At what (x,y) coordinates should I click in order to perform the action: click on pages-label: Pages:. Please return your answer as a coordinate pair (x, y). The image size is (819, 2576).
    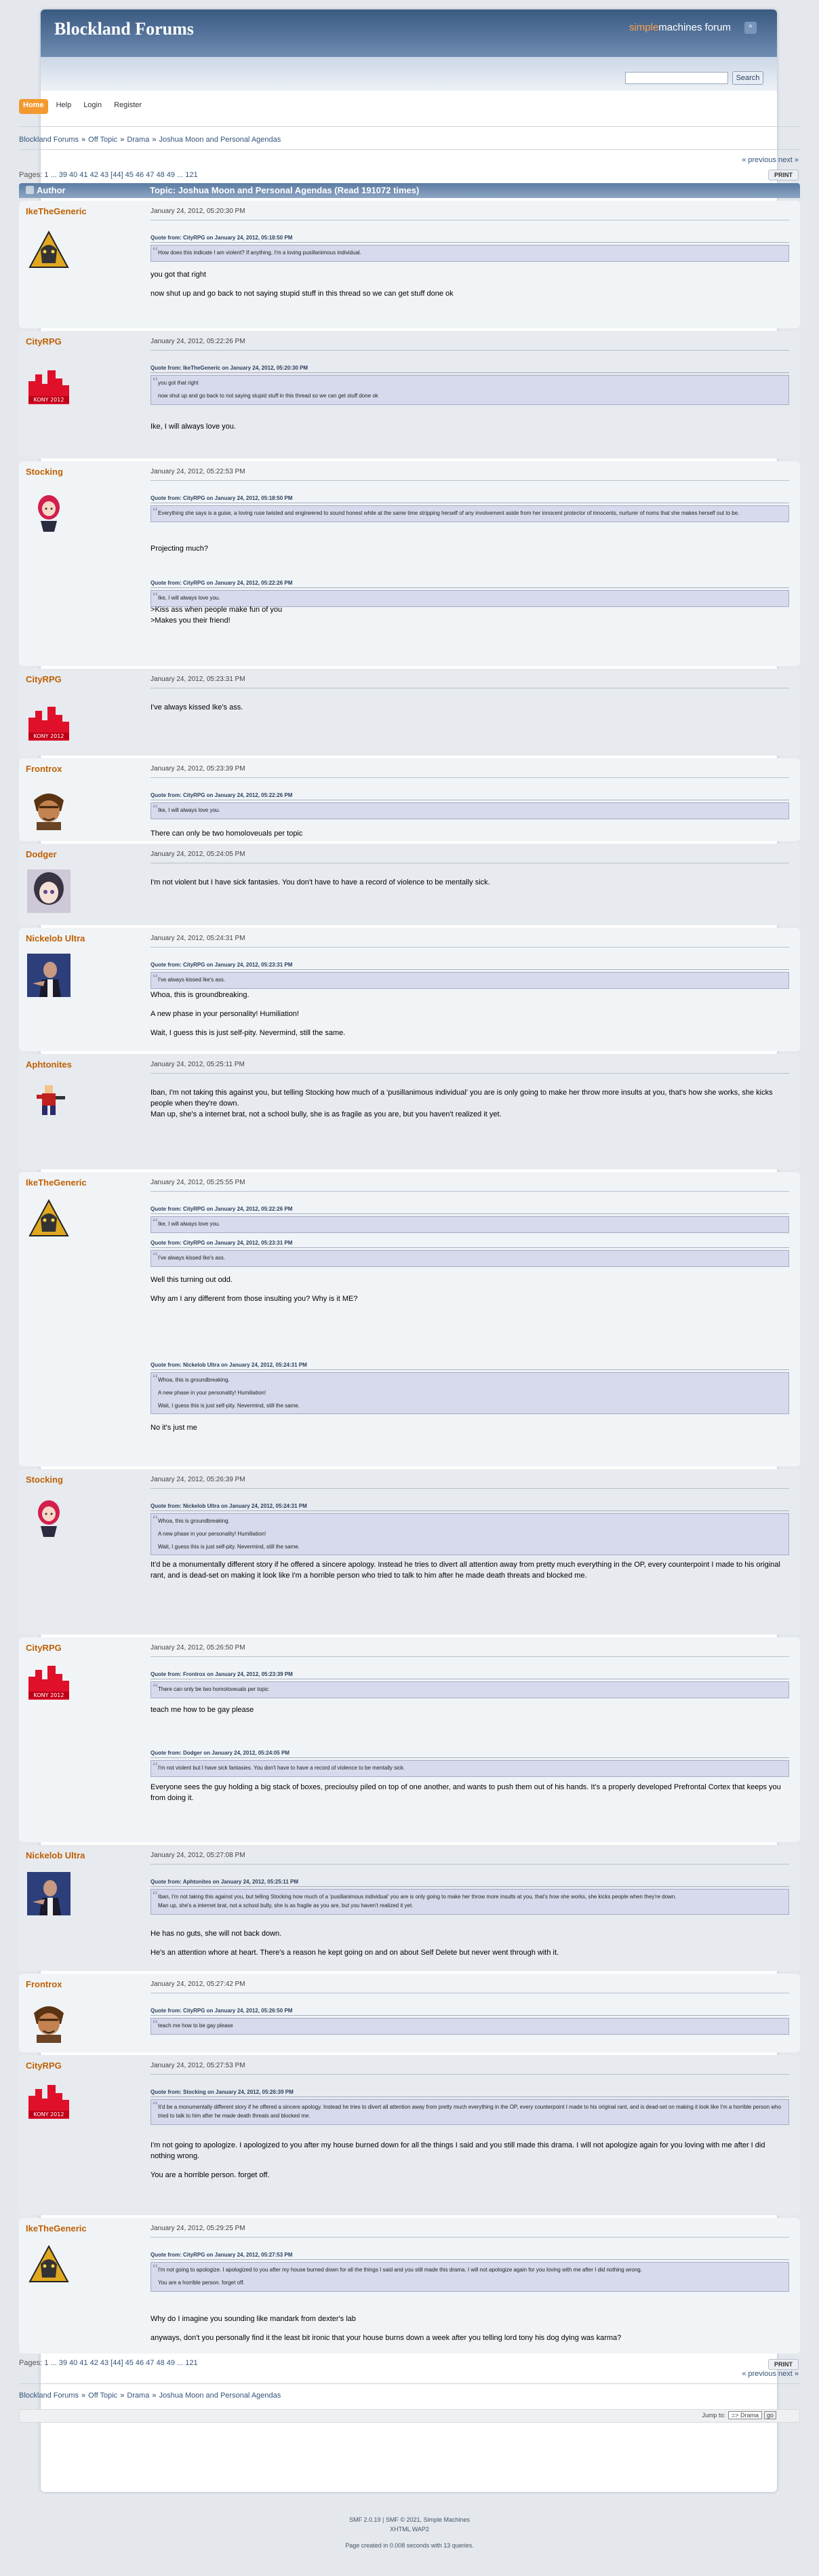
    Looking at the image, I should click on (31, 175).